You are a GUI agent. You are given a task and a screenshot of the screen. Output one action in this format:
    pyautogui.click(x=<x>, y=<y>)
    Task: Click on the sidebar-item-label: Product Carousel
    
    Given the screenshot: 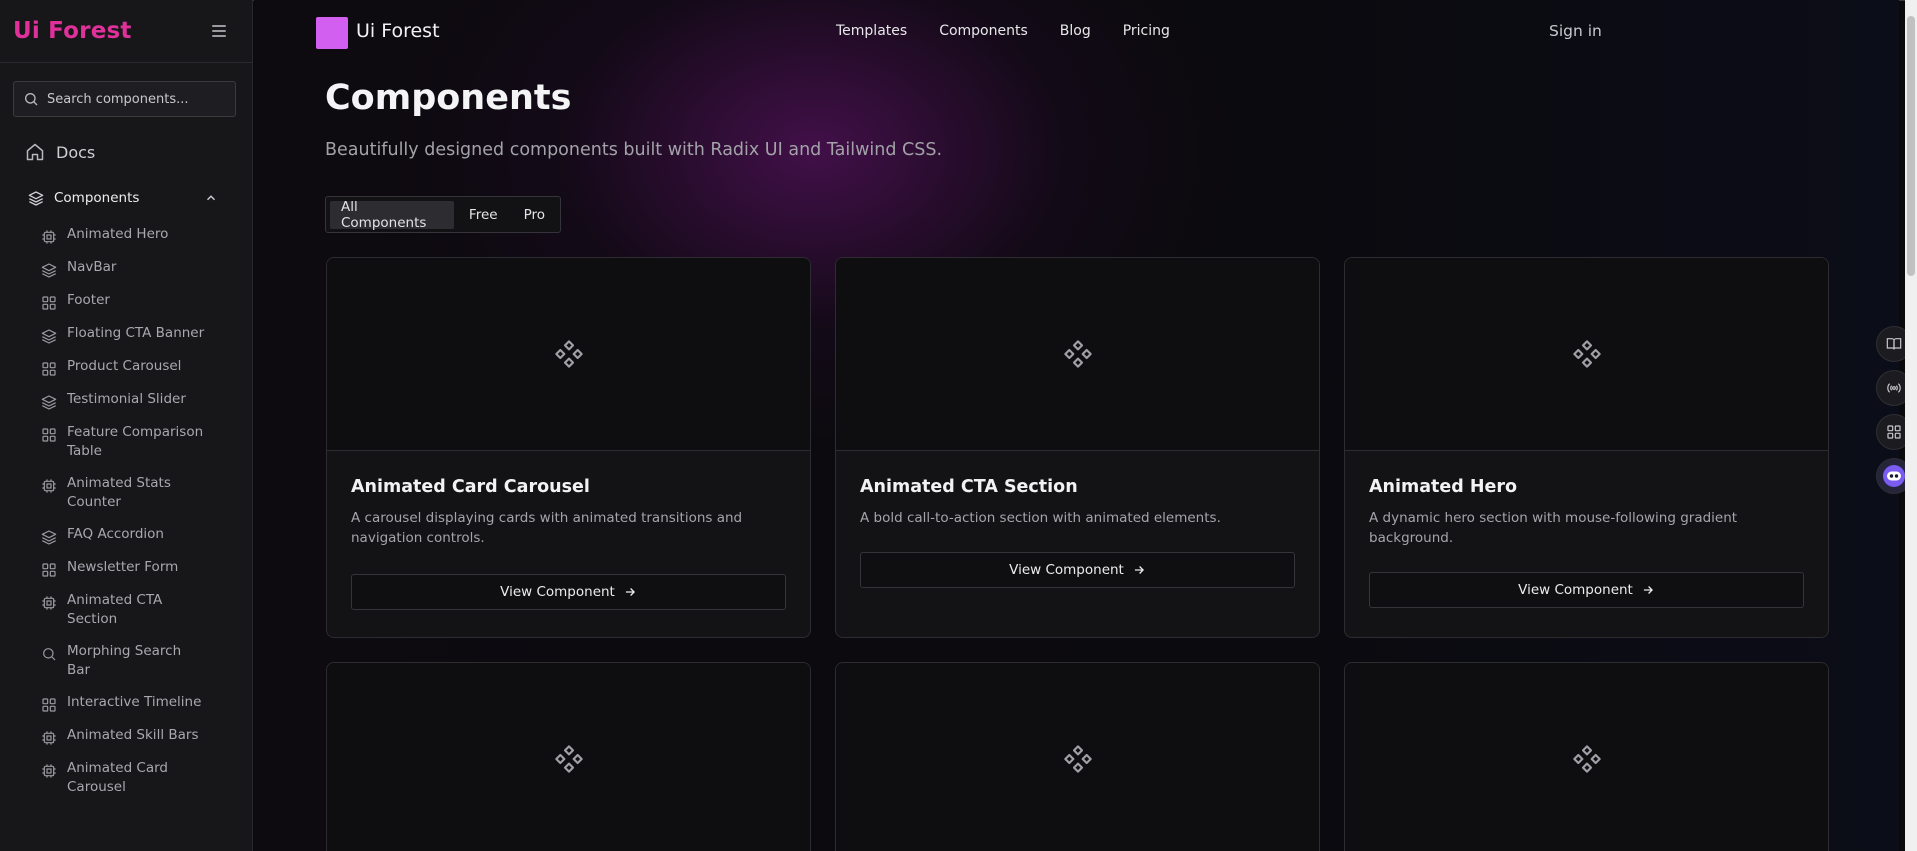 What is the action you would take?
    pyautogui.click(x=124, y=366)
    